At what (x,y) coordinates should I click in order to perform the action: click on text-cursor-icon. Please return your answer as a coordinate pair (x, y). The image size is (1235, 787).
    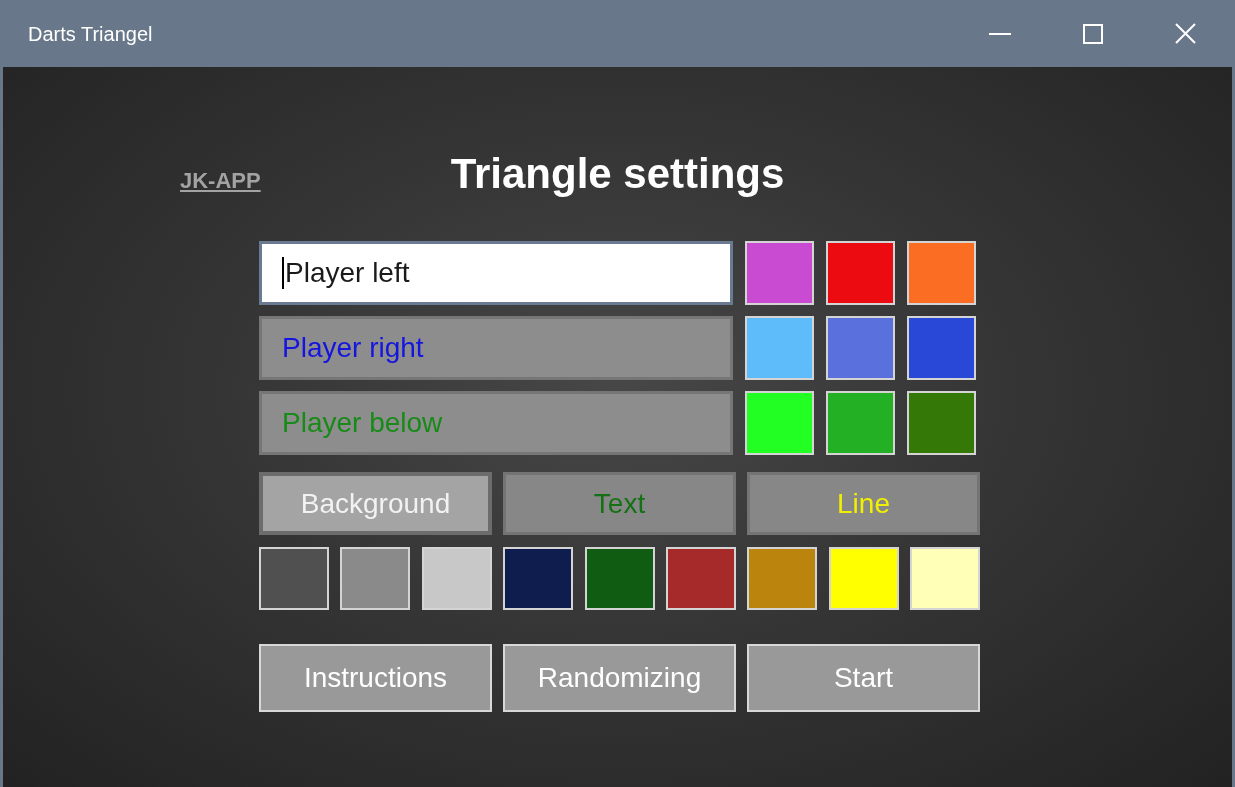
    Looking at the image, I should click on (283, 273).